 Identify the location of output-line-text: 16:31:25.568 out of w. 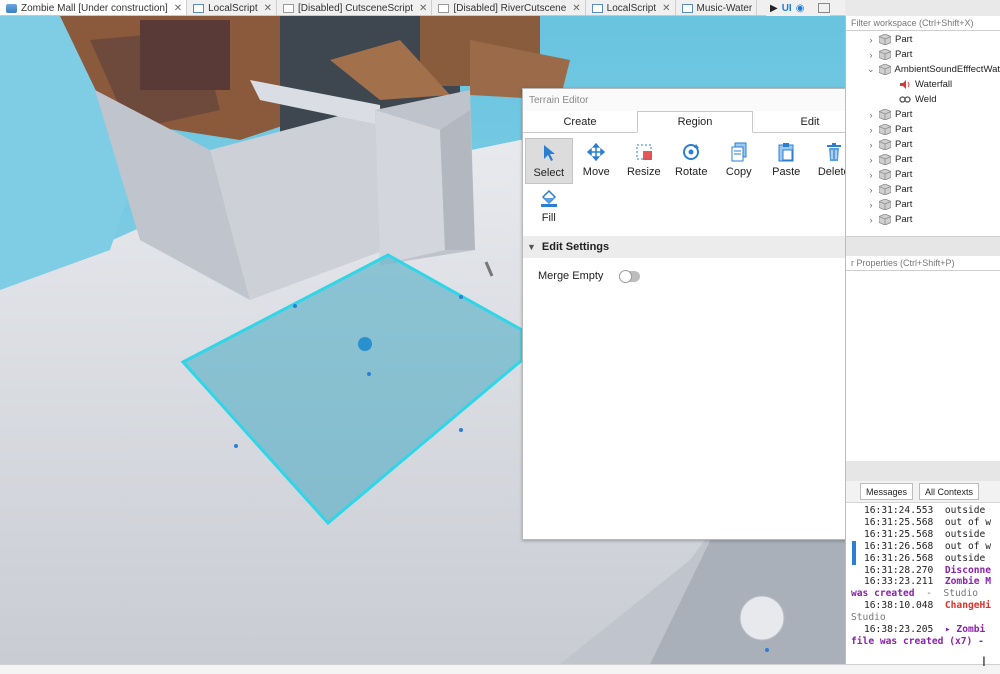
(928, 522).